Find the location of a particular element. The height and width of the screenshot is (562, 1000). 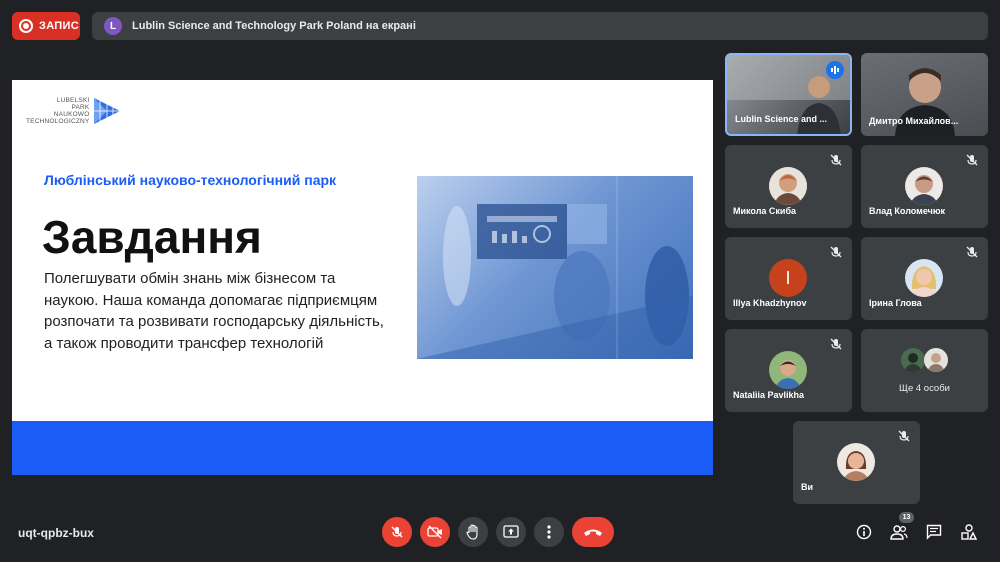

participant-tile-mykola: Микола Скиба is located at coordinates (788, 186).